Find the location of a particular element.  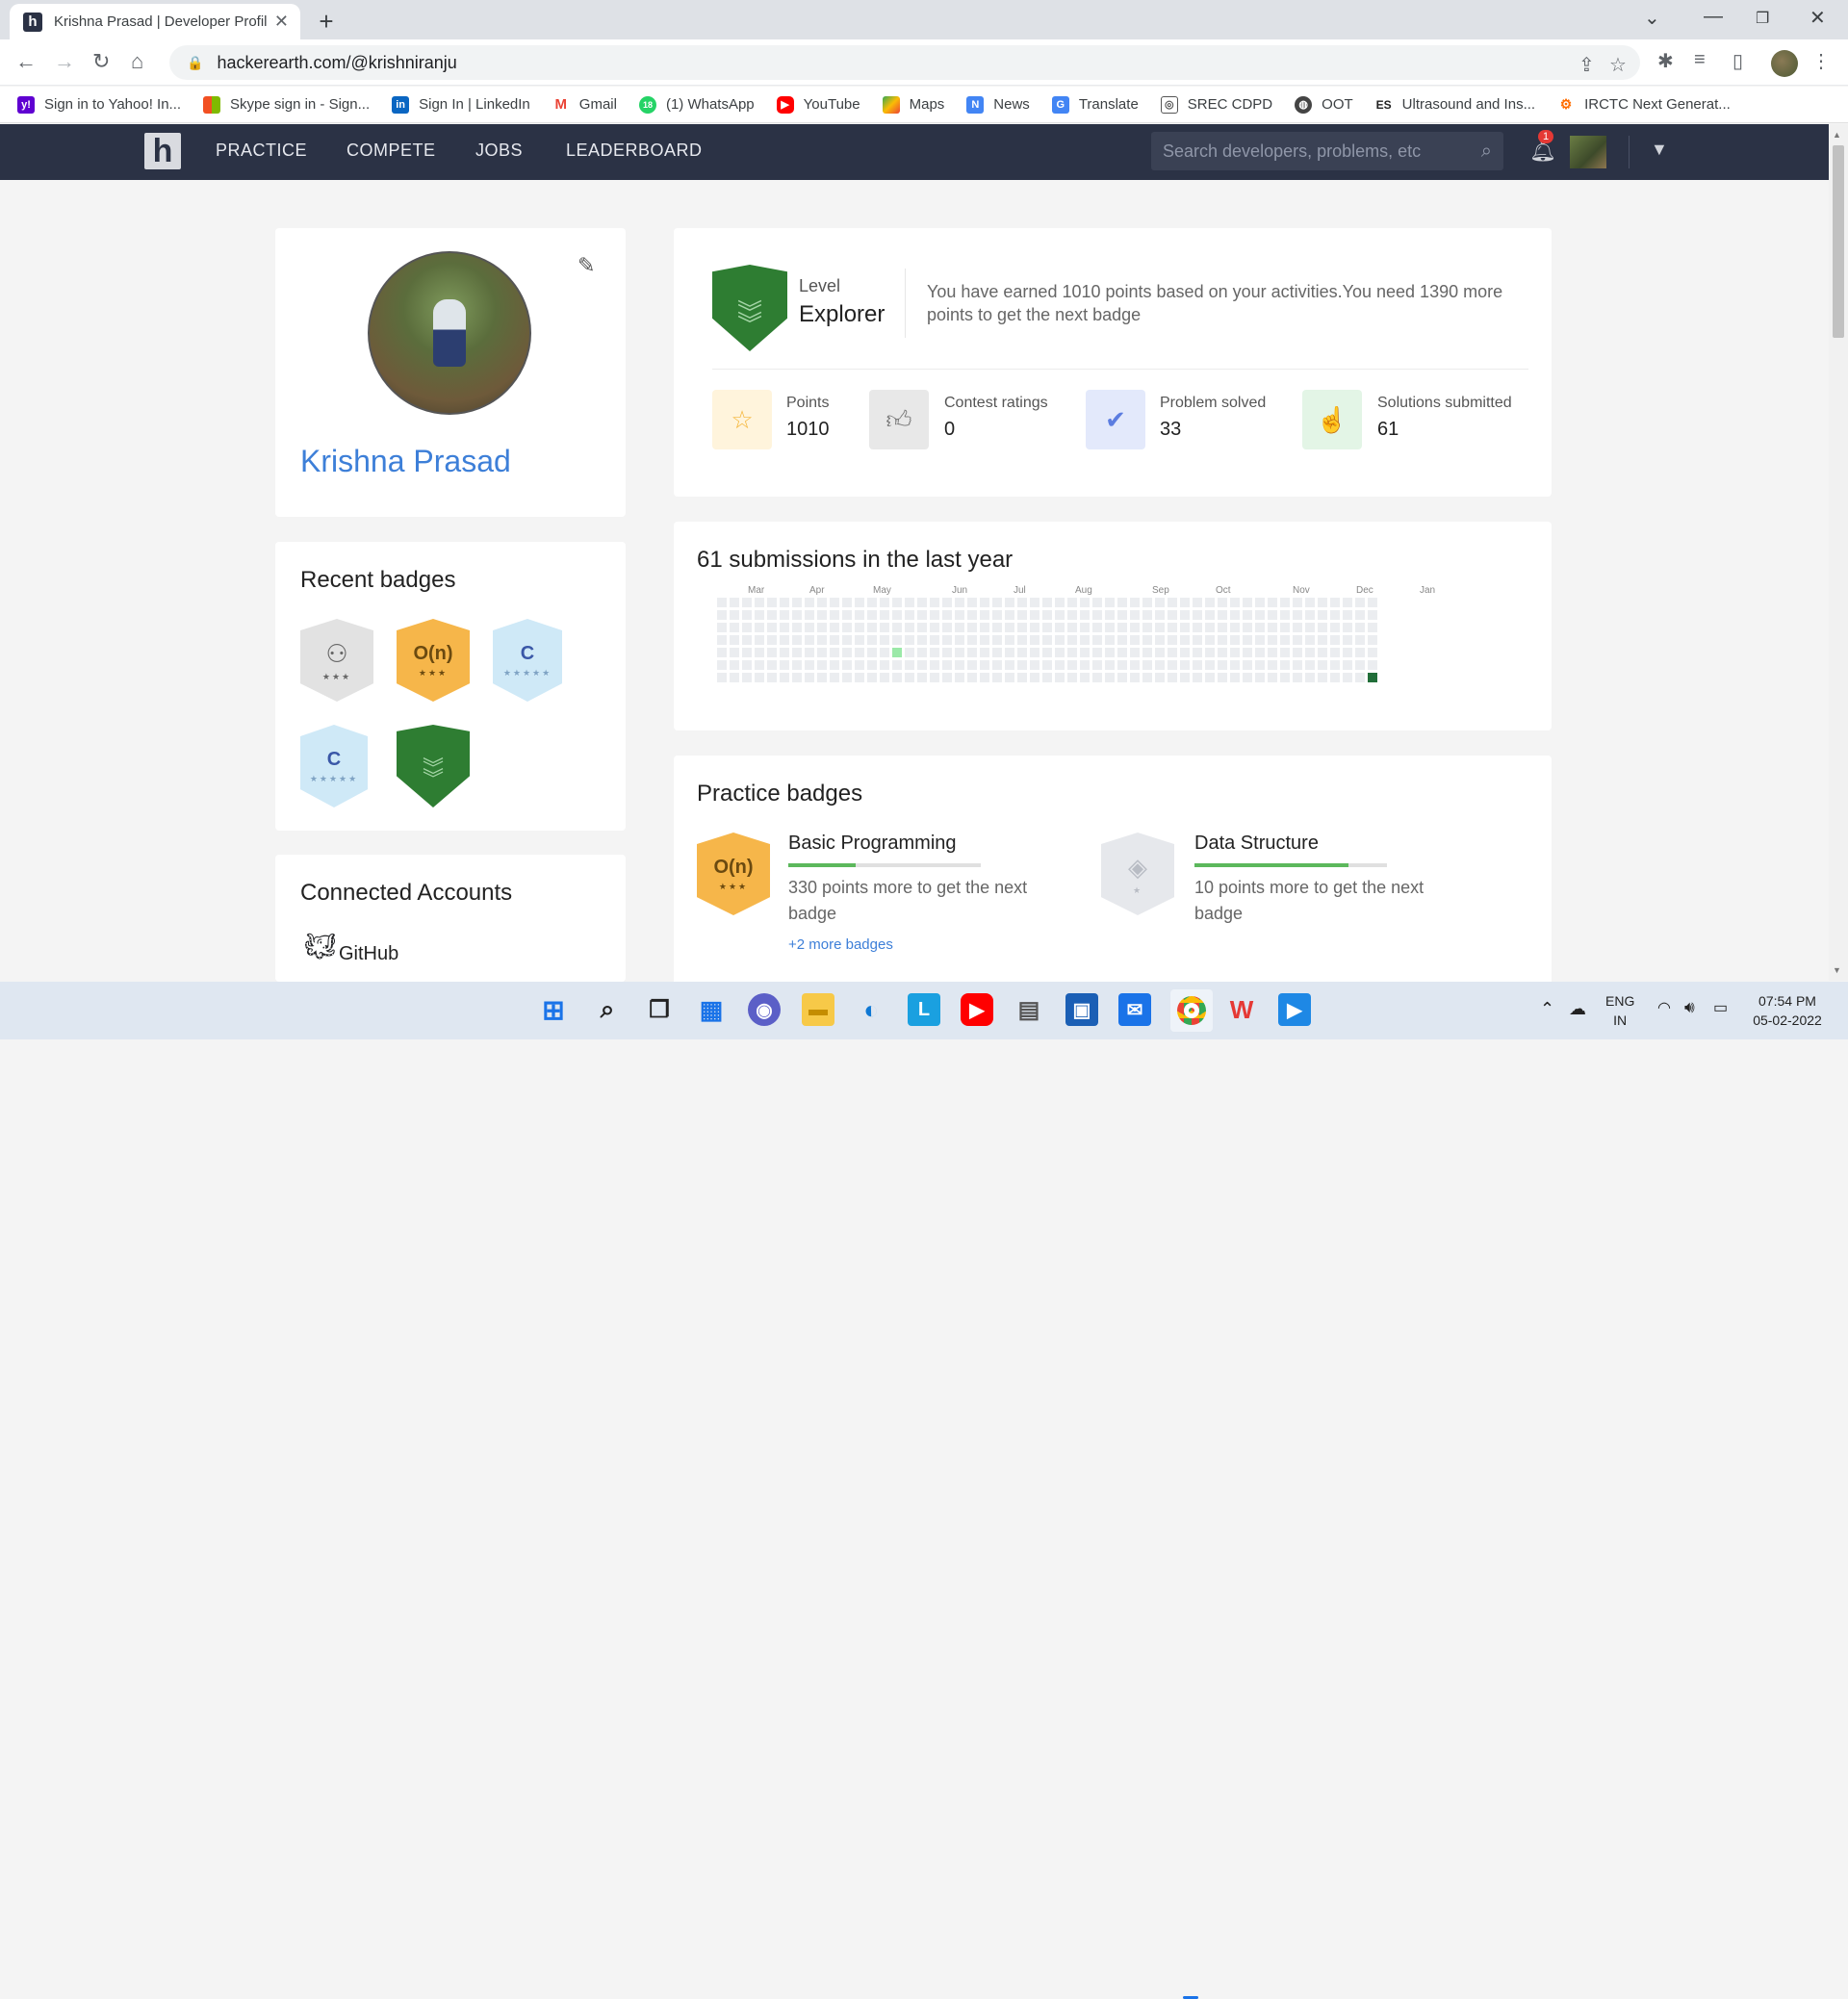

nav-leaderboard: LEADERBOARD is located at coordinates (634, 151).